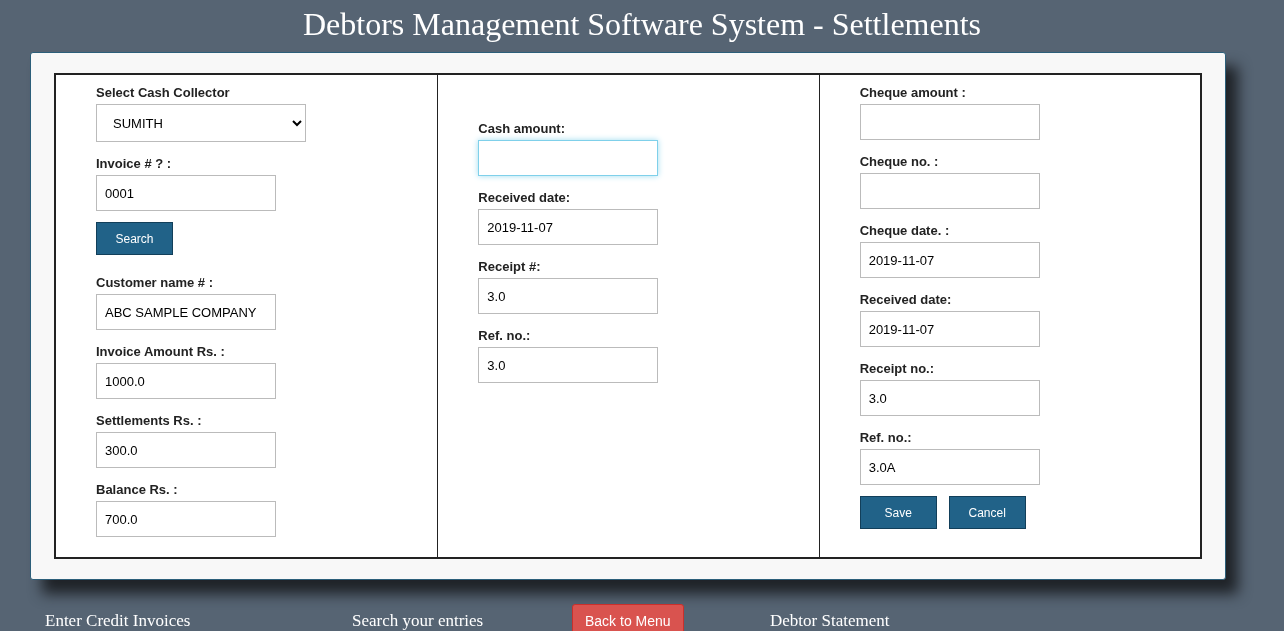 The height and width of the screenshot is (631, 1284). What do you see at coordinates (522, 128) in the screenshot?
I see `field-label: Cash amount:` at bounding box center [522, 128].